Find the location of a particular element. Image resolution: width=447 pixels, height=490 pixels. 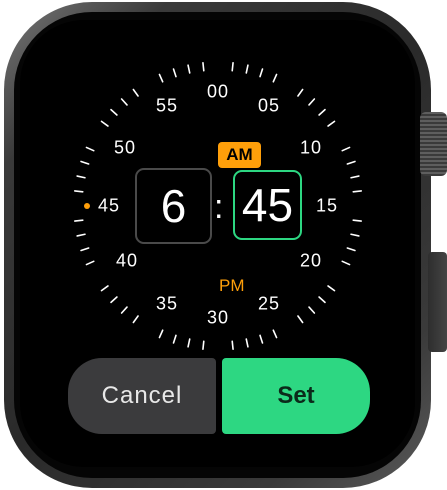

hour-field: 6 is located at coordinates (173, 206).